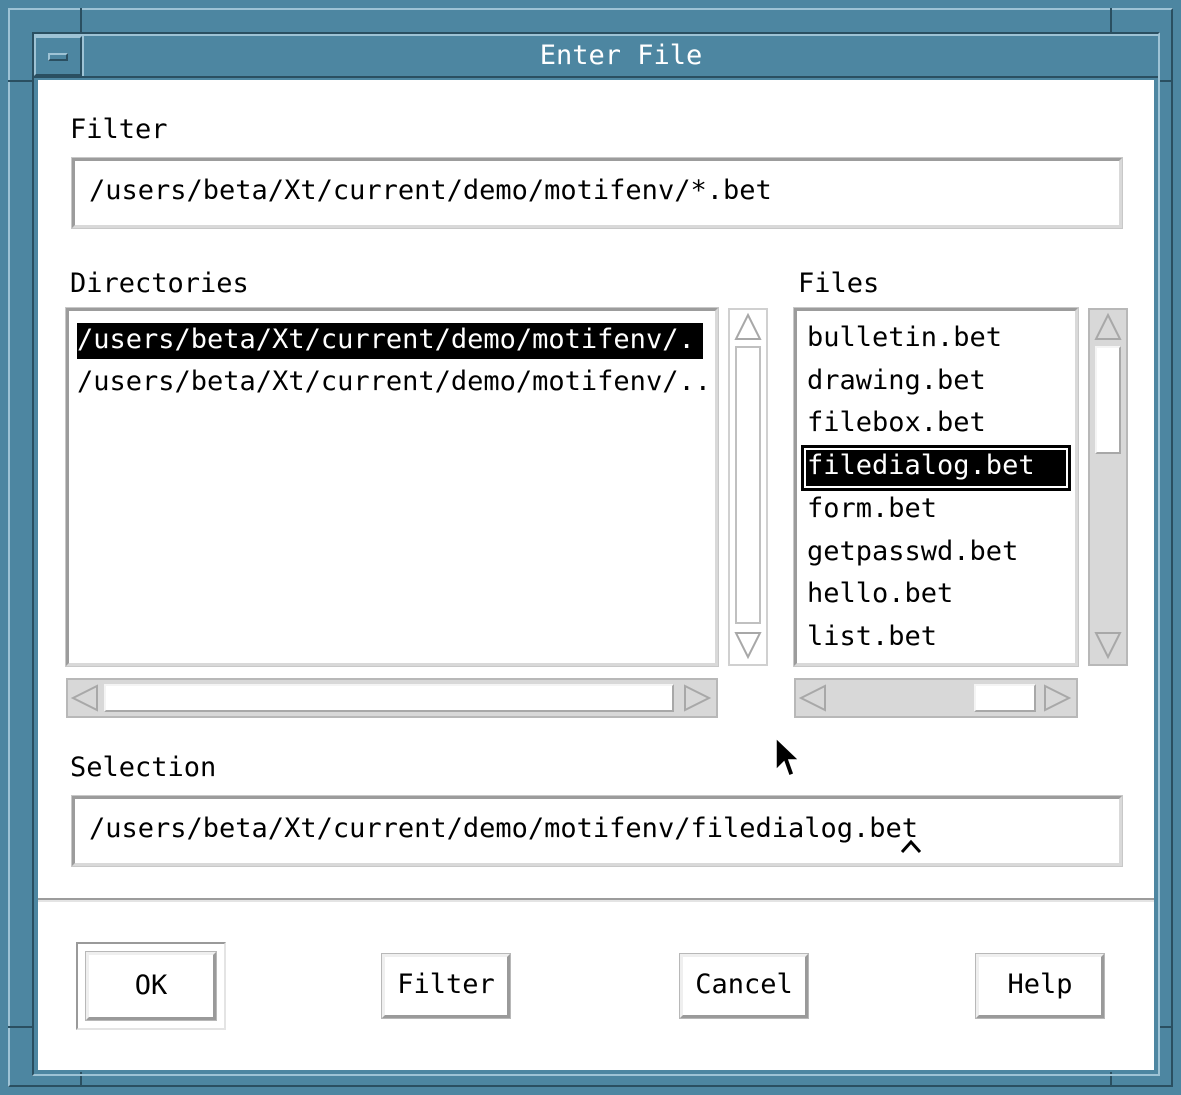 The image size is (1181, 1095). I want to click on filter-label: Filter, so click(119, 129).